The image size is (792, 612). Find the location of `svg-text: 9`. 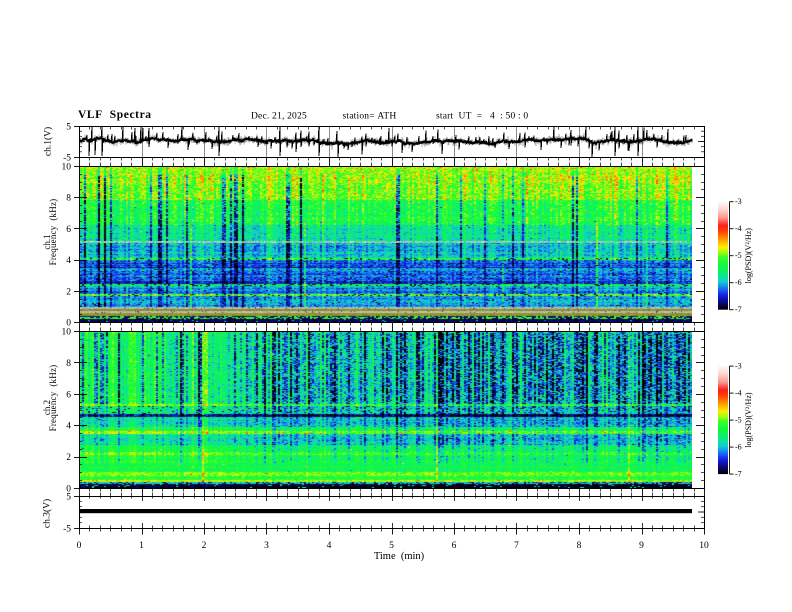

svg-text: 9 is located at coordinates (641, 546).